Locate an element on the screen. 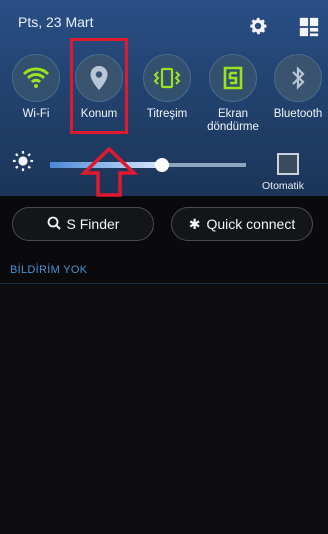  auto-brightness-label: Otomatik is located at coordinates (283, 186).